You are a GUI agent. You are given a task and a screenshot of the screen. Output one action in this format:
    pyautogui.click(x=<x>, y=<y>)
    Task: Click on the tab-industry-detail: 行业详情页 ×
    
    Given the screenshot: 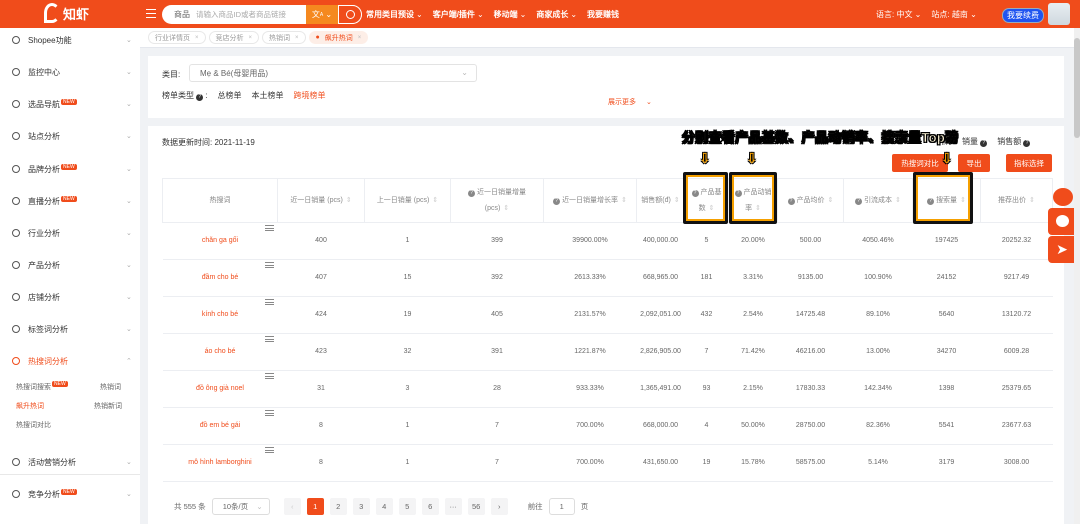 What is the action you would take?
    pyautogui.click(x=177, y=37)
    